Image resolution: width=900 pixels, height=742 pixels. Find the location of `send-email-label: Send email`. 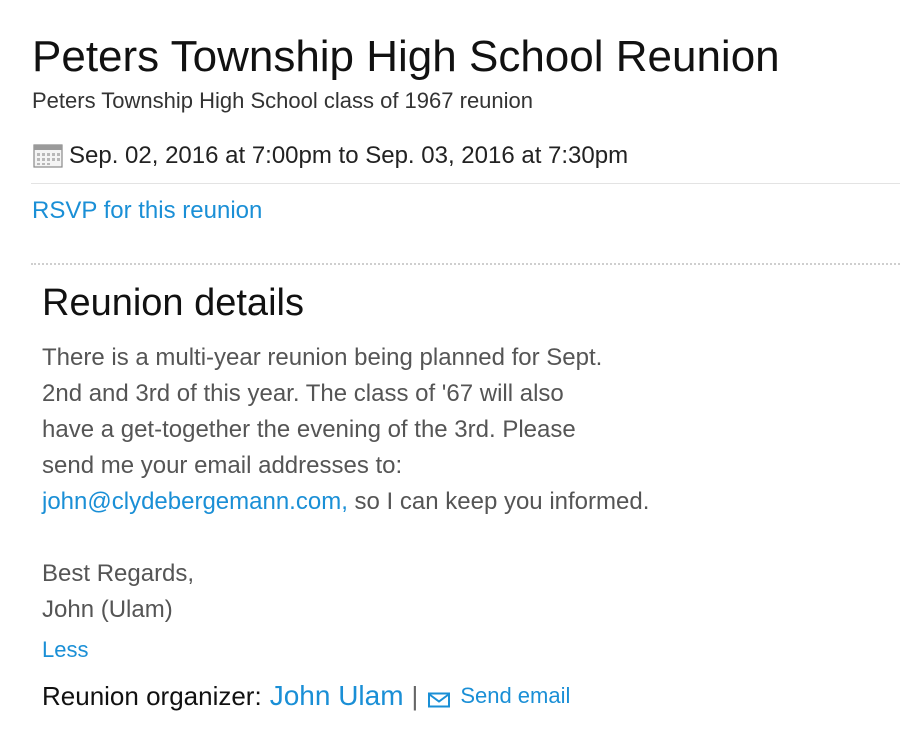

send-email-label: Send email is located at coordinates (515, 695).